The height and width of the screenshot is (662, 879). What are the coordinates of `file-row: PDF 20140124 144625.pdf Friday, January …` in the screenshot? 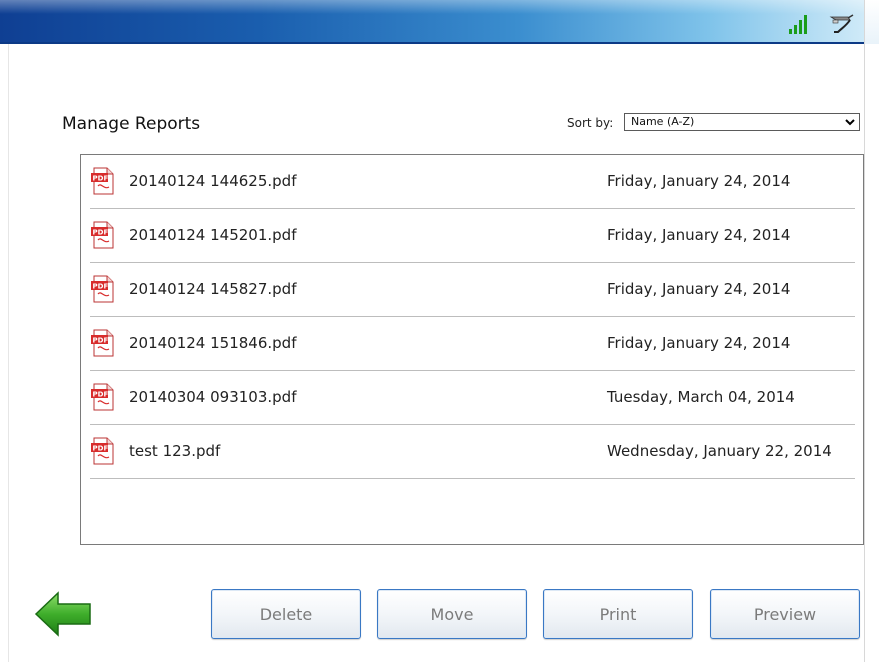 It's located at (472, 182).